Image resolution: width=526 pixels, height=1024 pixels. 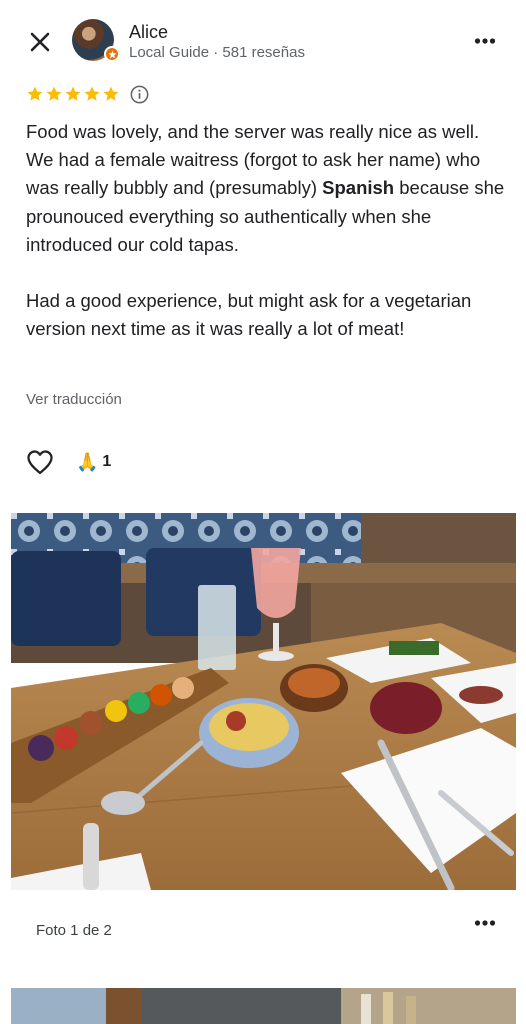 What do you see at coordinates (358, 188) in the screenshot?
I see `review-text-bold: Spanish` at bounding box center [358, 188].